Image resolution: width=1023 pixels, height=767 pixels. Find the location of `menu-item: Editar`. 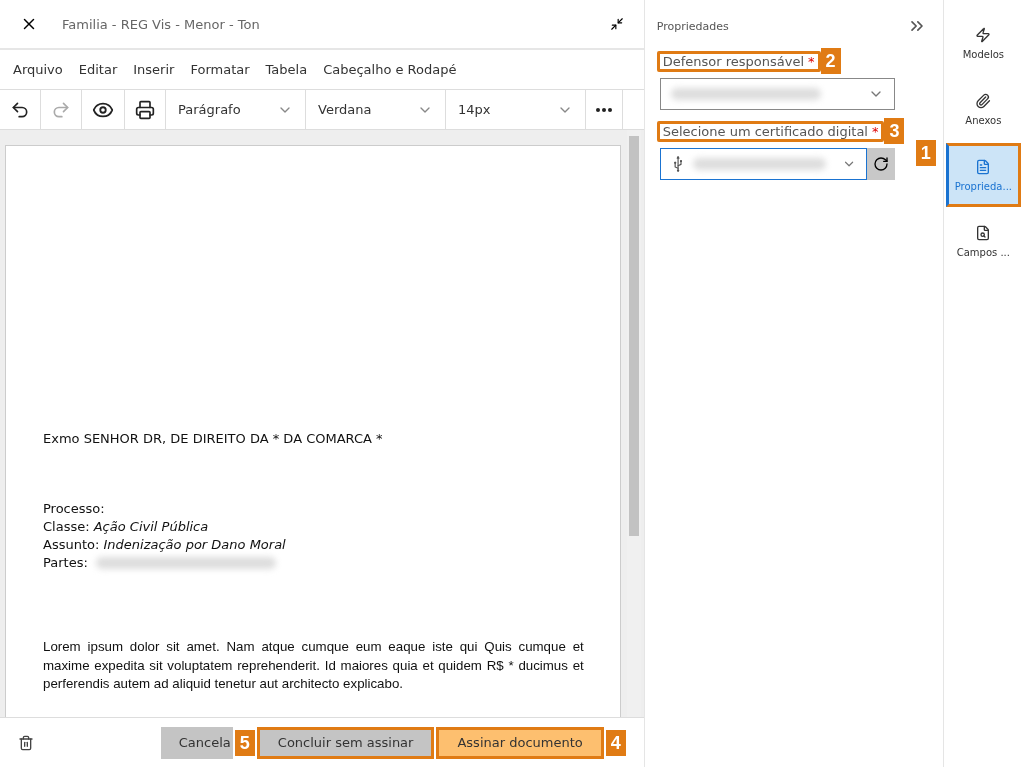

menu-item: Editar is located at coordinates (98, 69).